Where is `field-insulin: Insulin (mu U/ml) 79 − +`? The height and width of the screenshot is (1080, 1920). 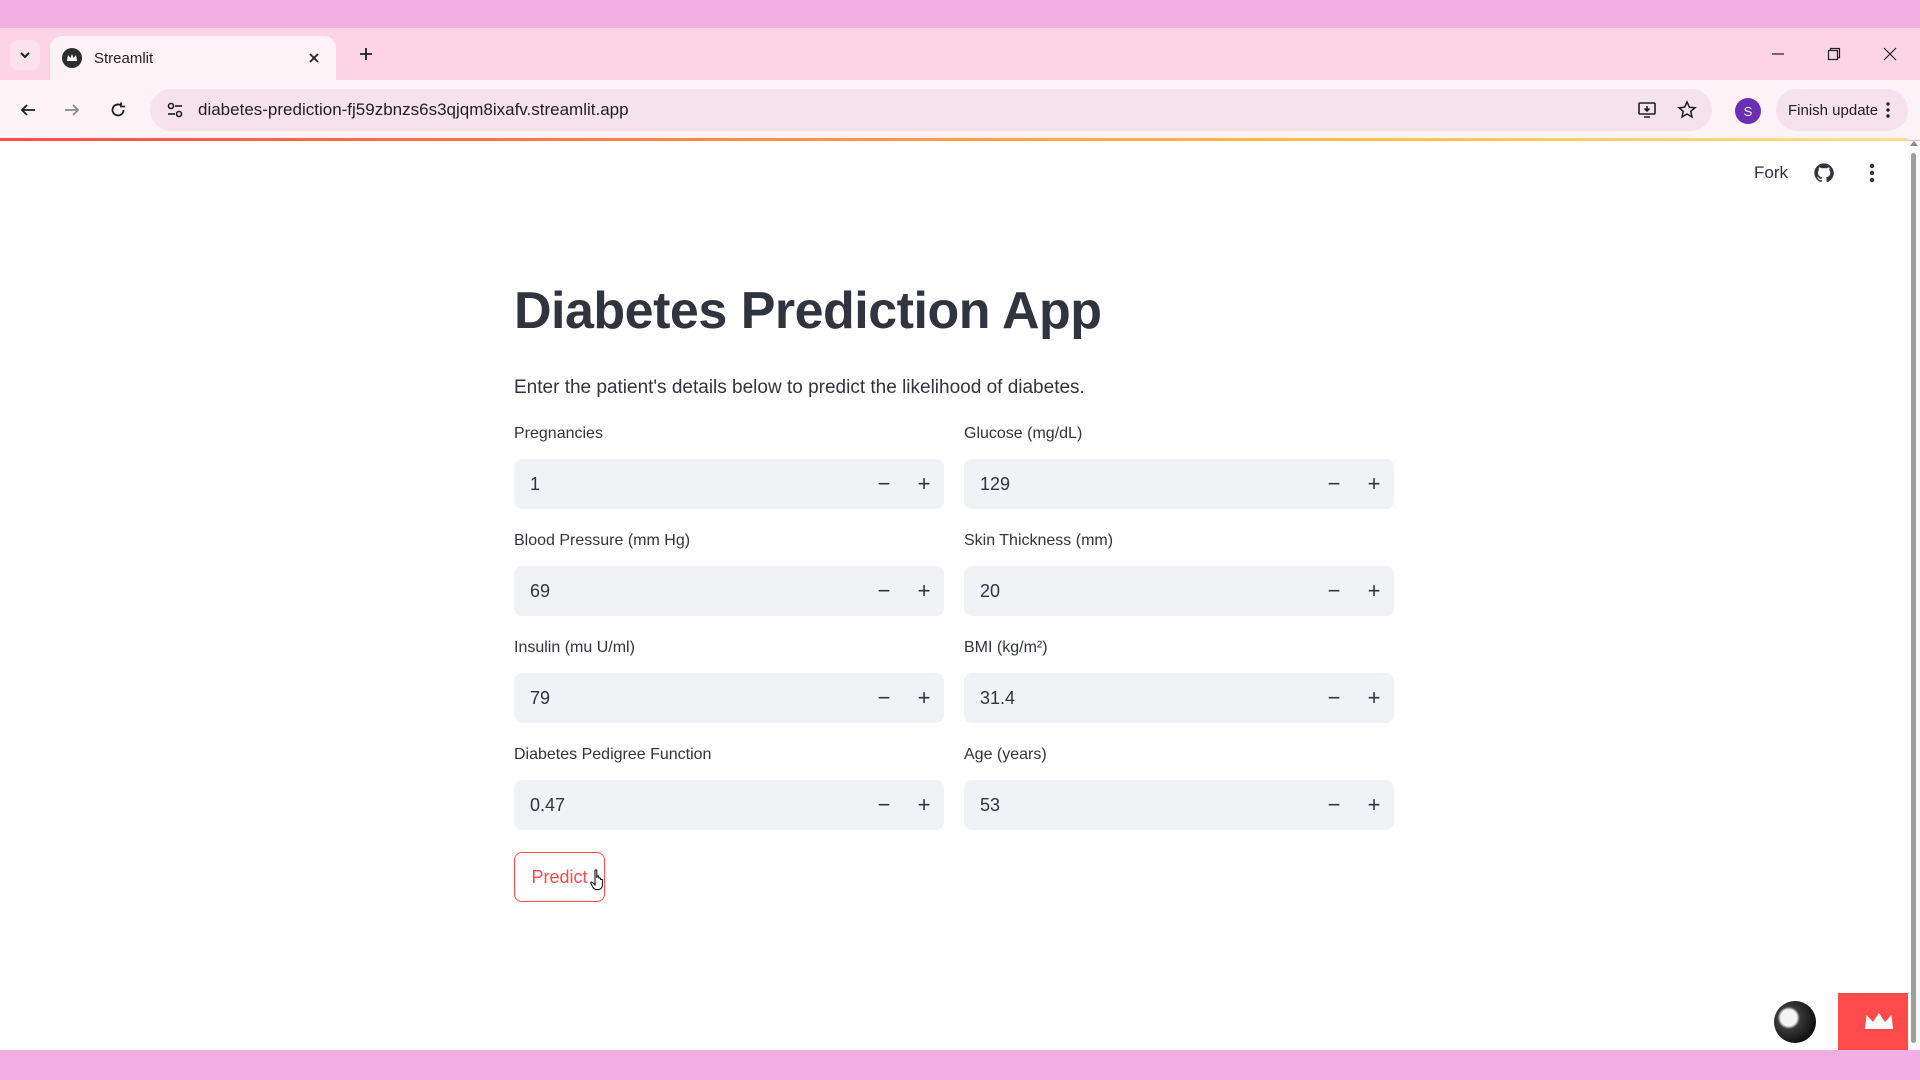
field-insulin: Insulin (mu U/ml) 79 − + is located at coordinates (729, 681).